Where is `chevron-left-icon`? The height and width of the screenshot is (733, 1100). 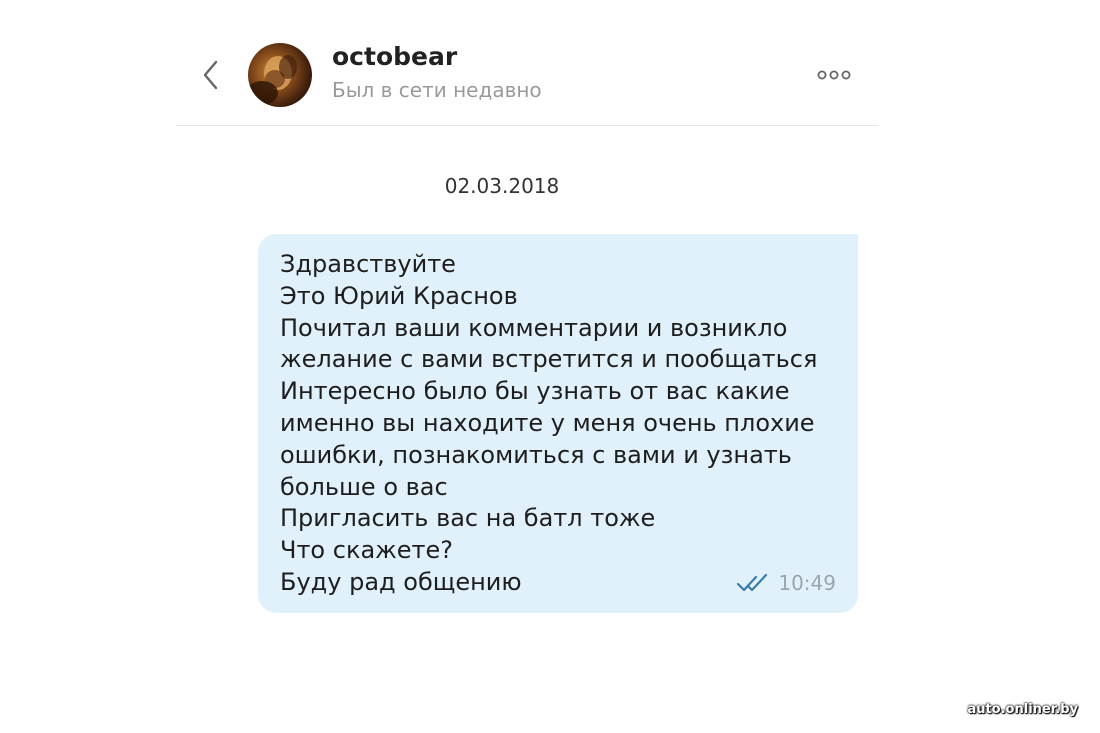 chevron-left-icon is located at coordinates (210, 75).